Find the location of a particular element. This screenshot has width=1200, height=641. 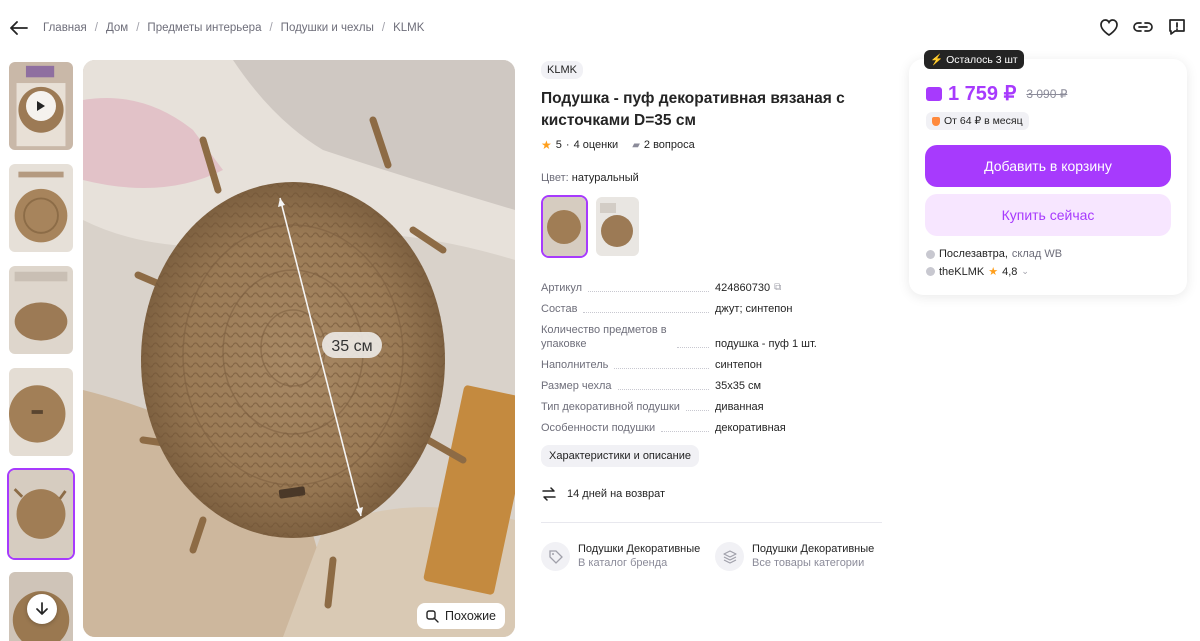

wallet-icon is located at coordinates (934, 93).